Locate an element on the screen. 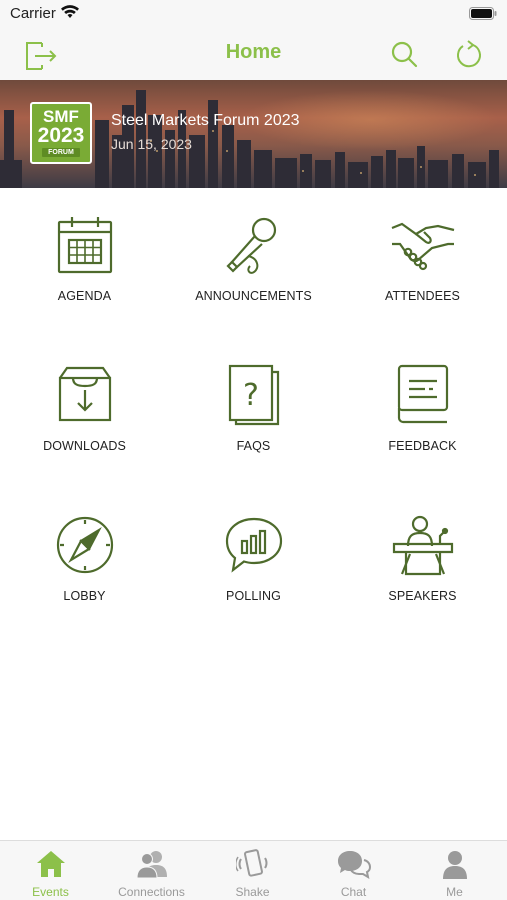  search-icon is located at coordinates (404, 54).